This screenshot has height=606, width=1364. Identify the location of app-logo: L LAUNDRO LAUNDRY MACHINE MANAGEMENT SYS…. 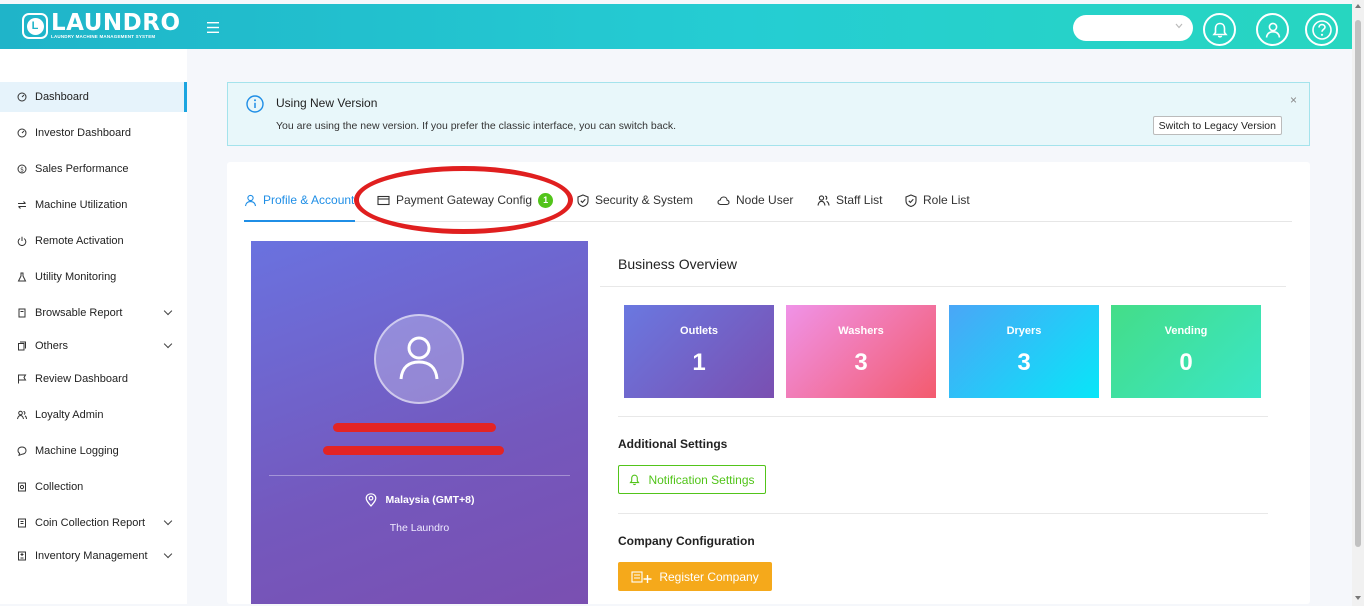
(101, 25).